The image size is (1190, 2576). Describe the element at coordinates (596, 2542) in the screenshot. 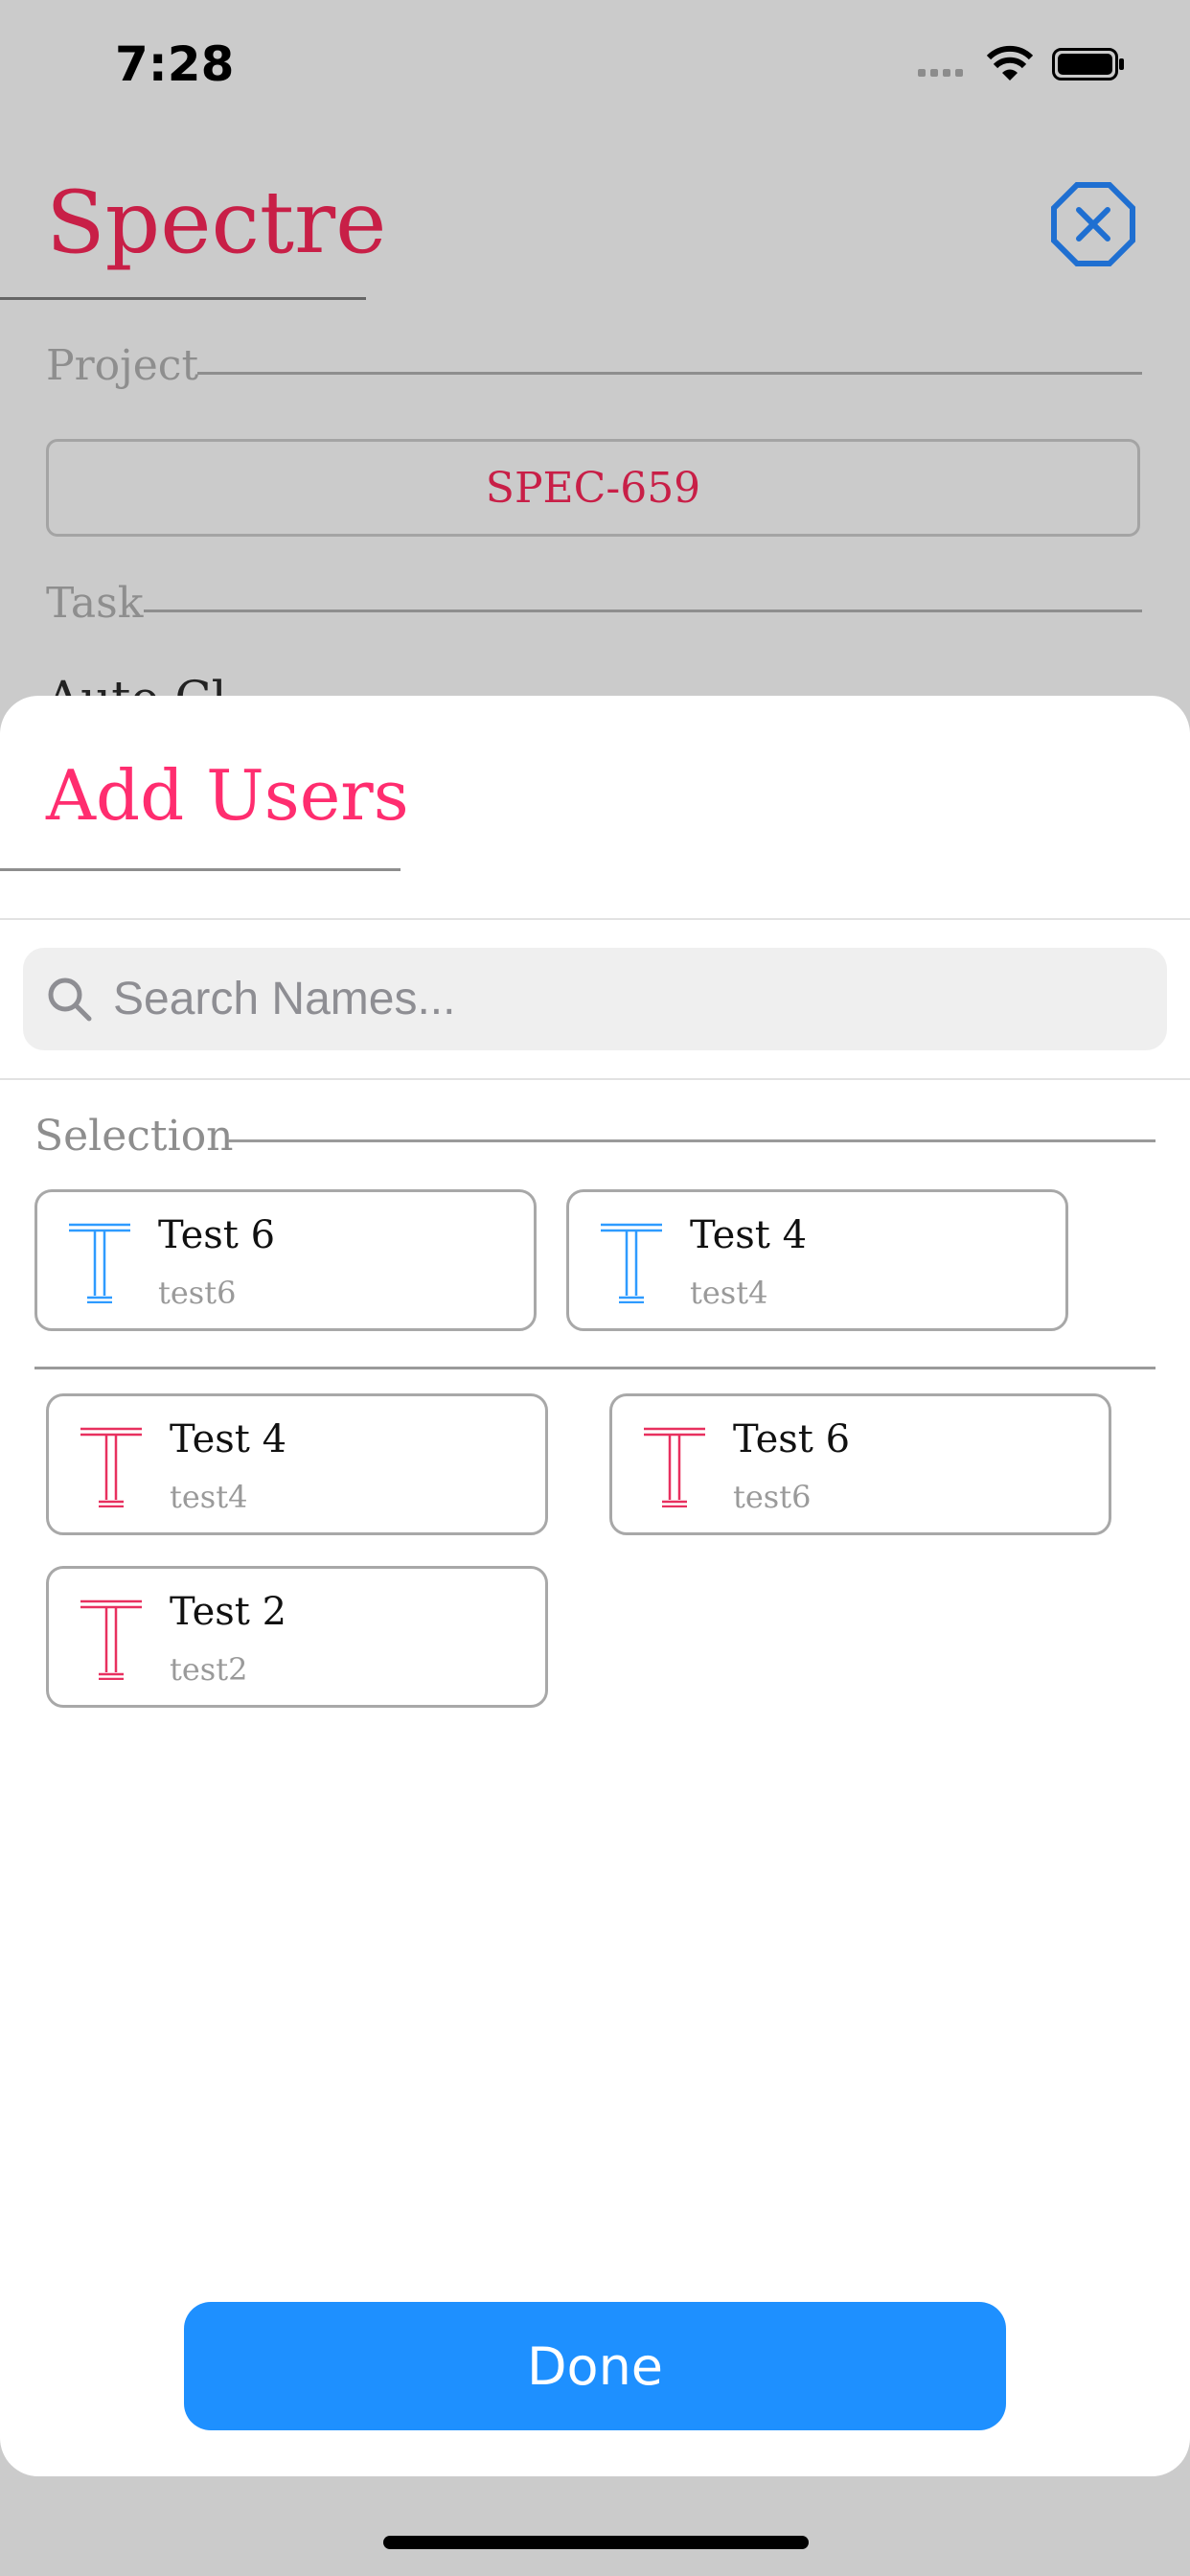

I see `home-indicator` at that location.